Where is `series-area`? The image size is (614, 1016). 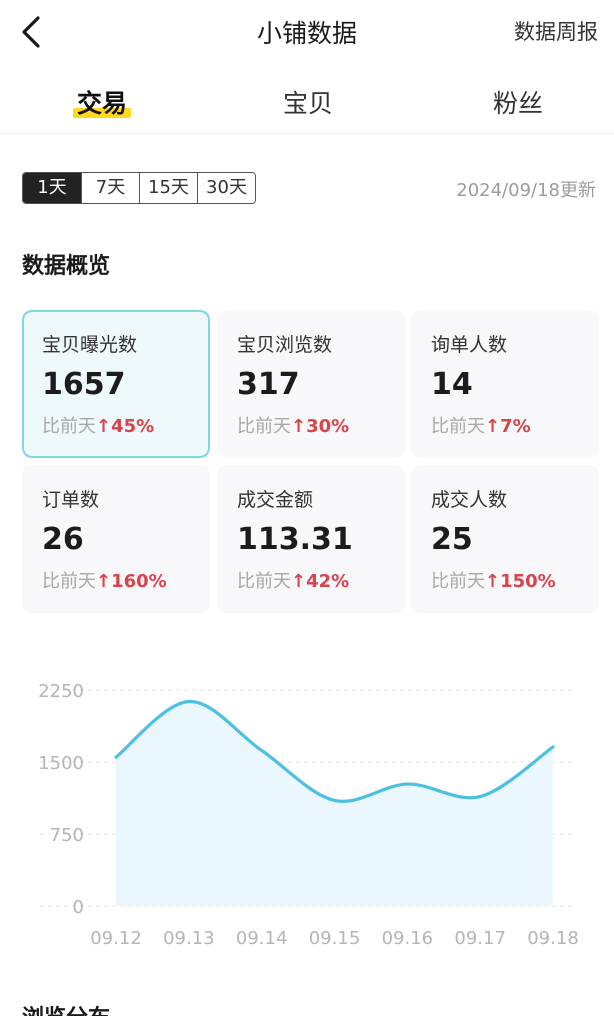 series-area is located at coordinates (334, 803).